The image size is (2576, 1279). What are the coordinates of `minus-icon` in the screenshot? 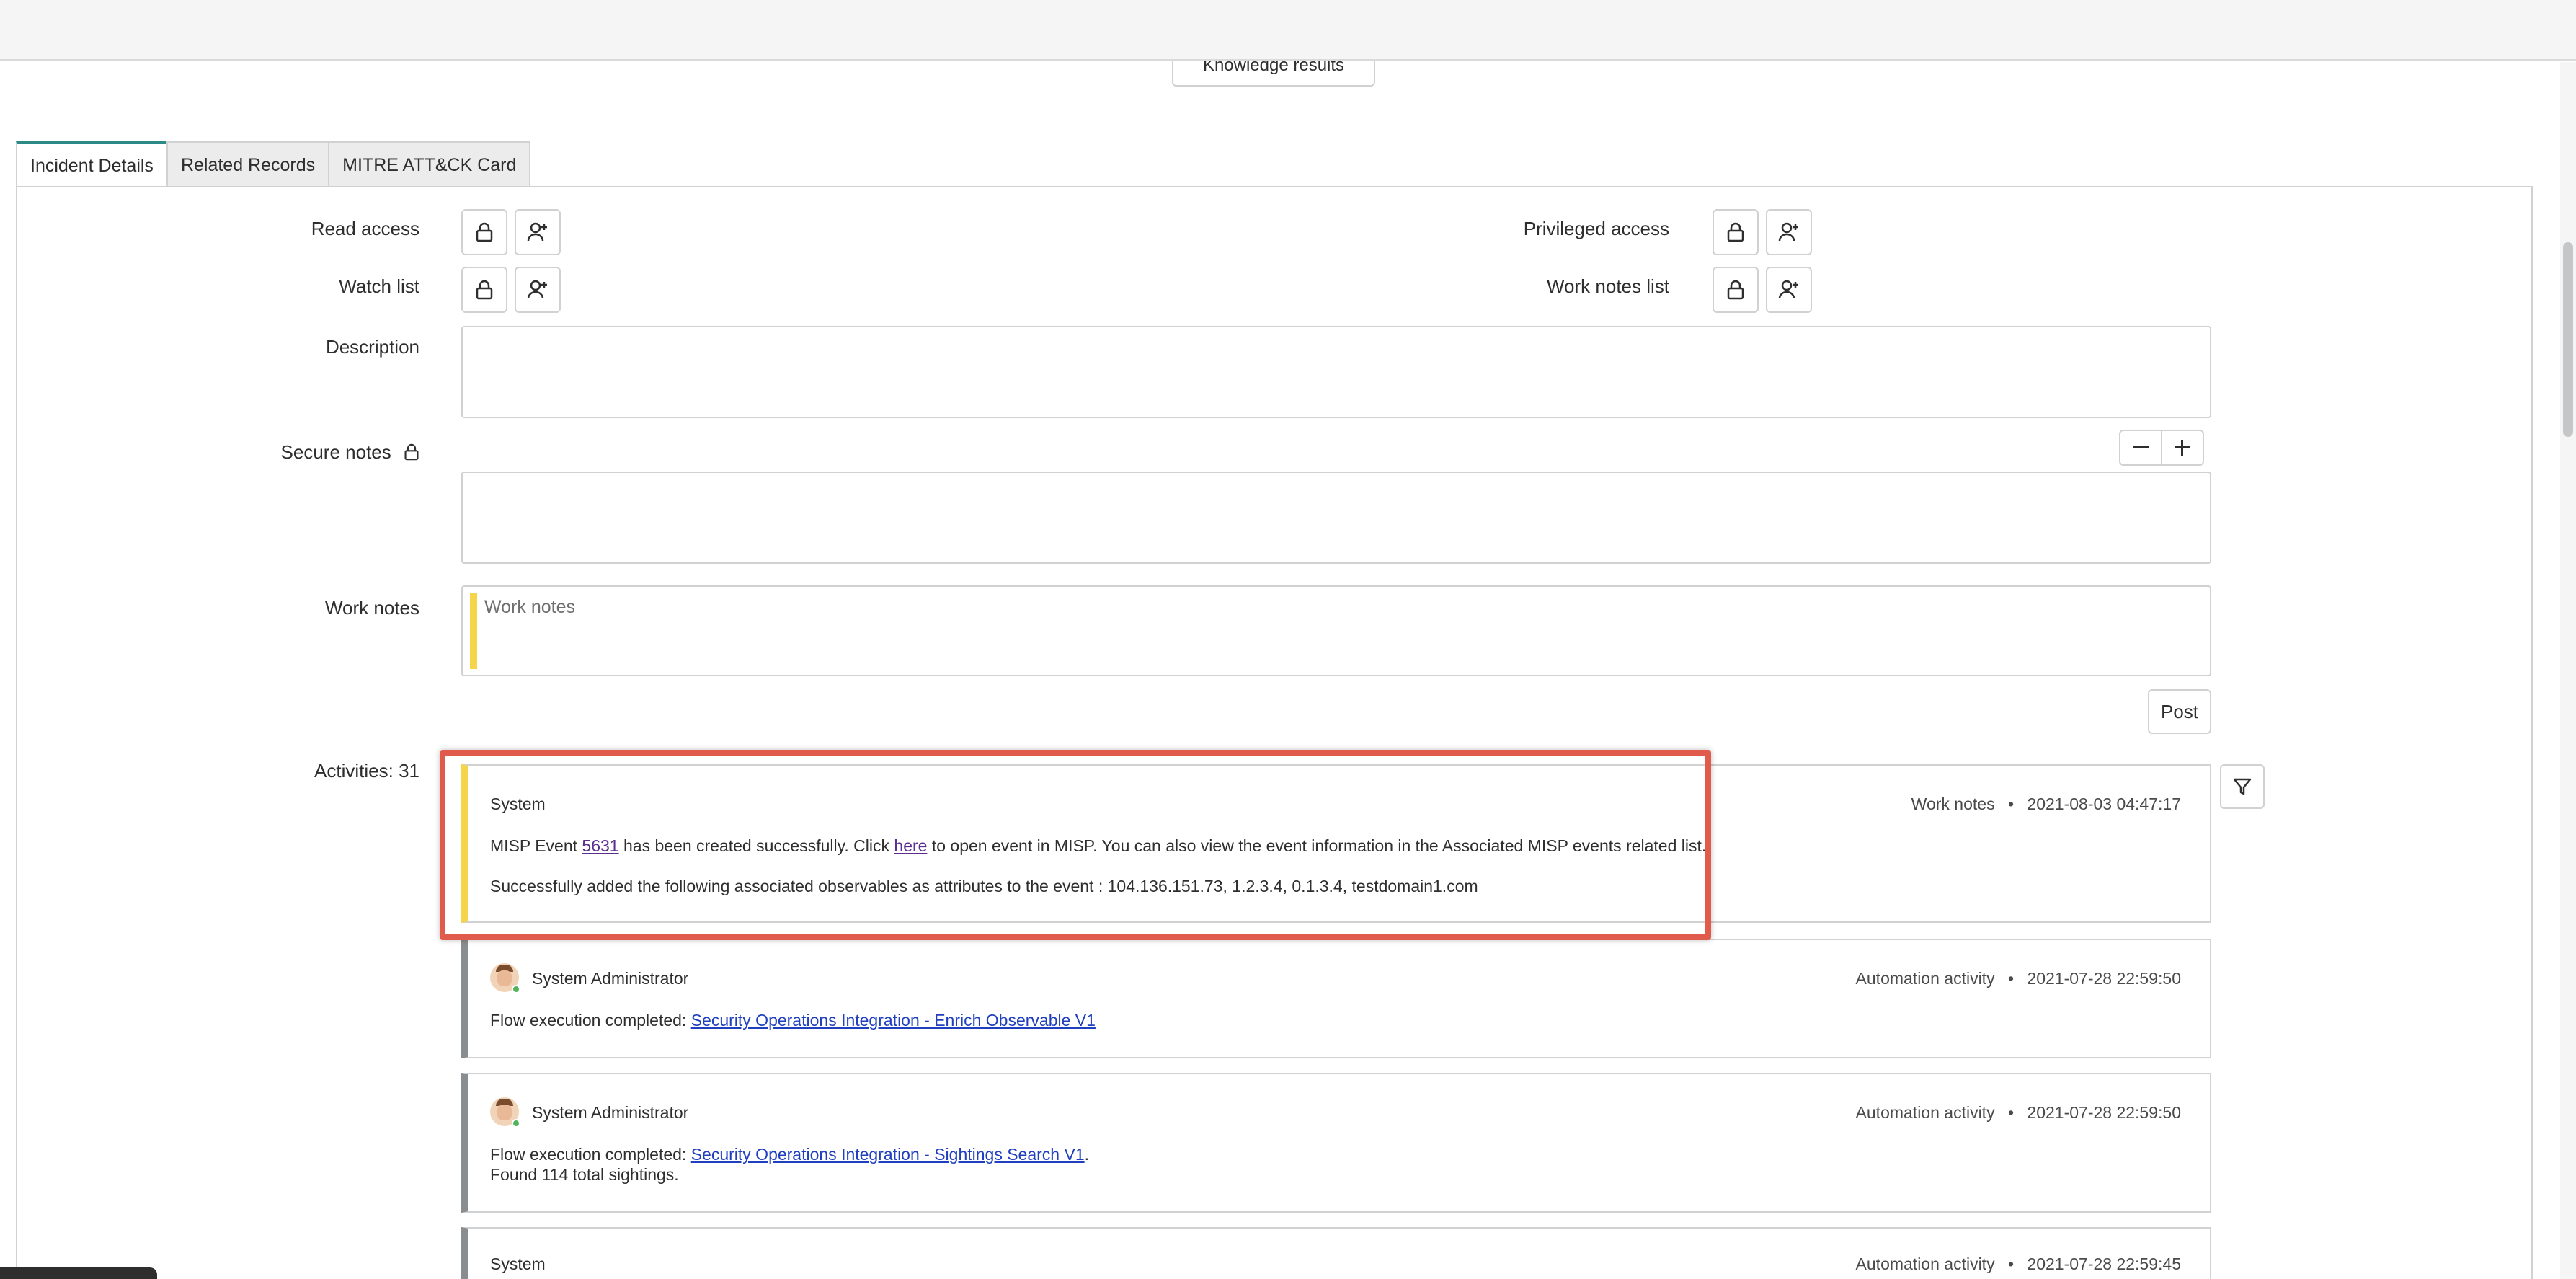 It's located at (2141, 447).